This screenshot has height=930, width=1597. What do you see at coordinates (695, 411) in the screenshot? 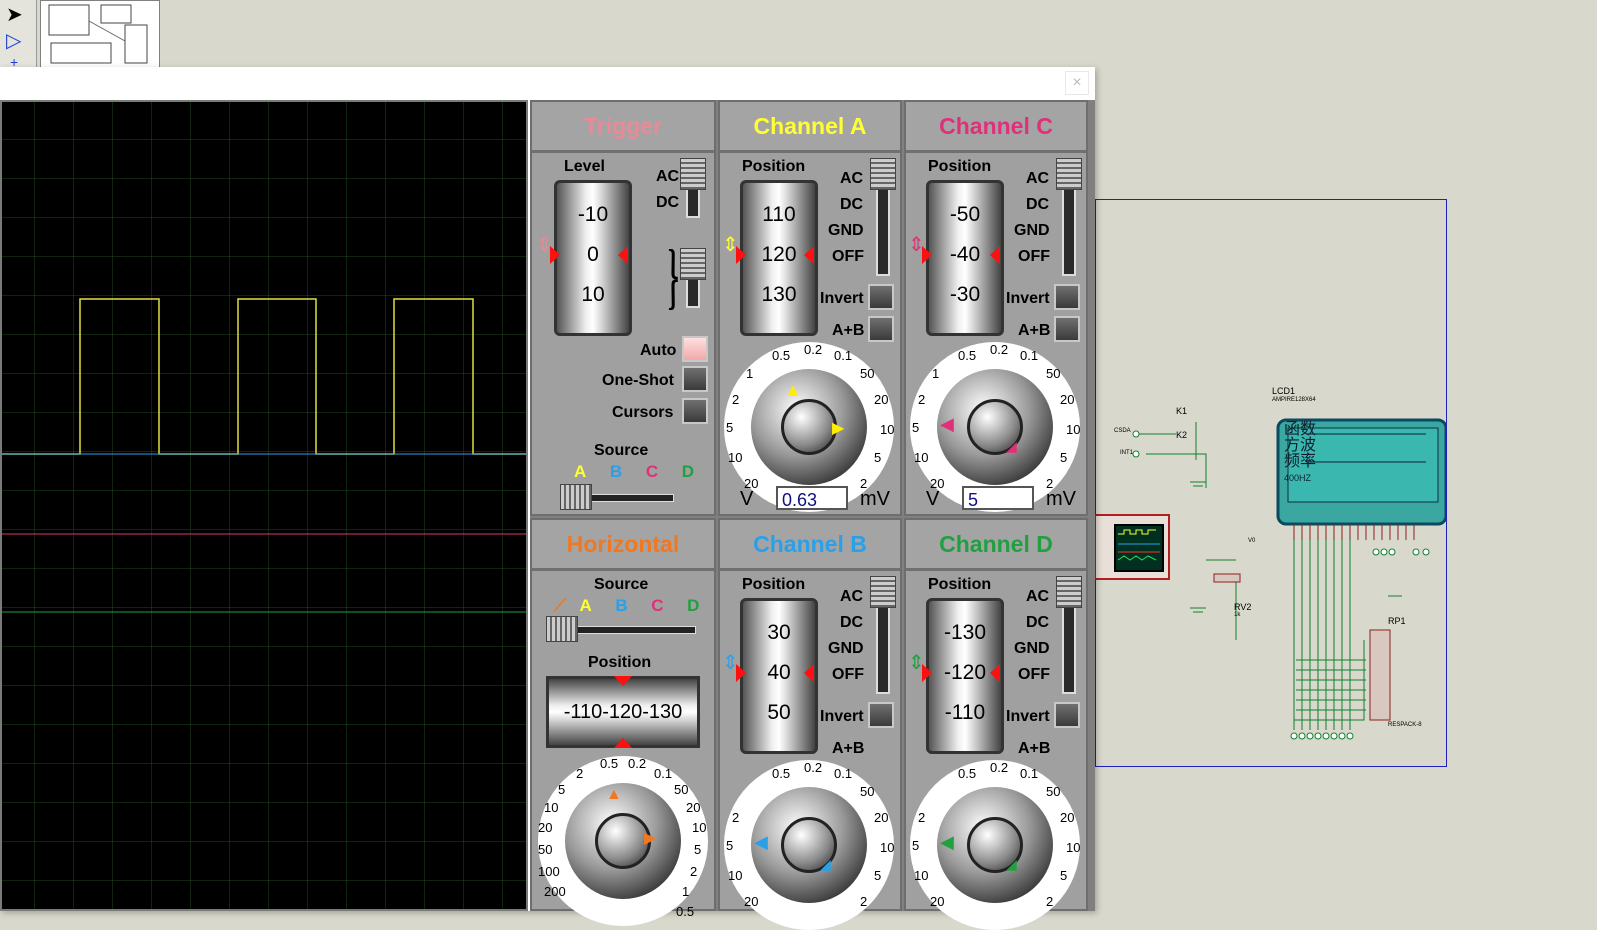
I see `cursors-button` at bounding box center [695, 411].